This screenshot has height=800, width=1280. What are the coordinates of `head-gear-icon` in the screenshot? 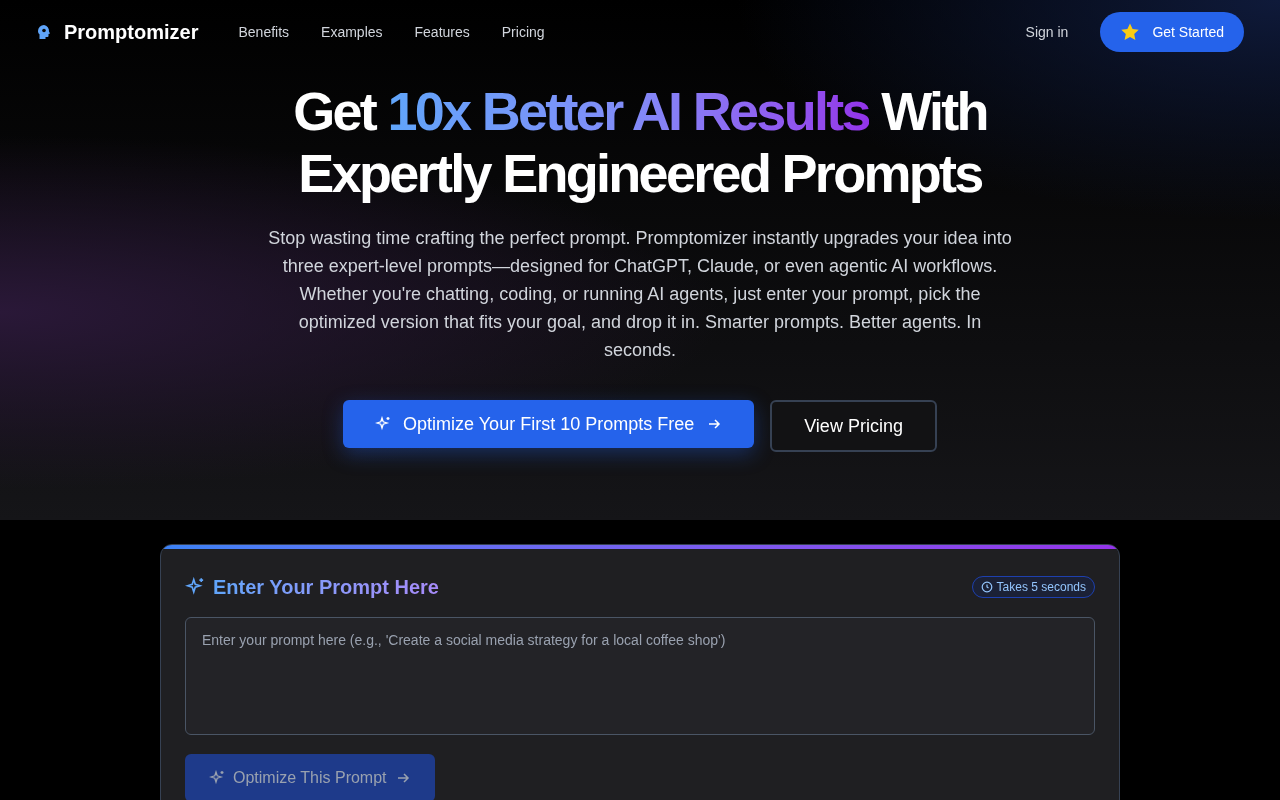 It's located at (44, 32).